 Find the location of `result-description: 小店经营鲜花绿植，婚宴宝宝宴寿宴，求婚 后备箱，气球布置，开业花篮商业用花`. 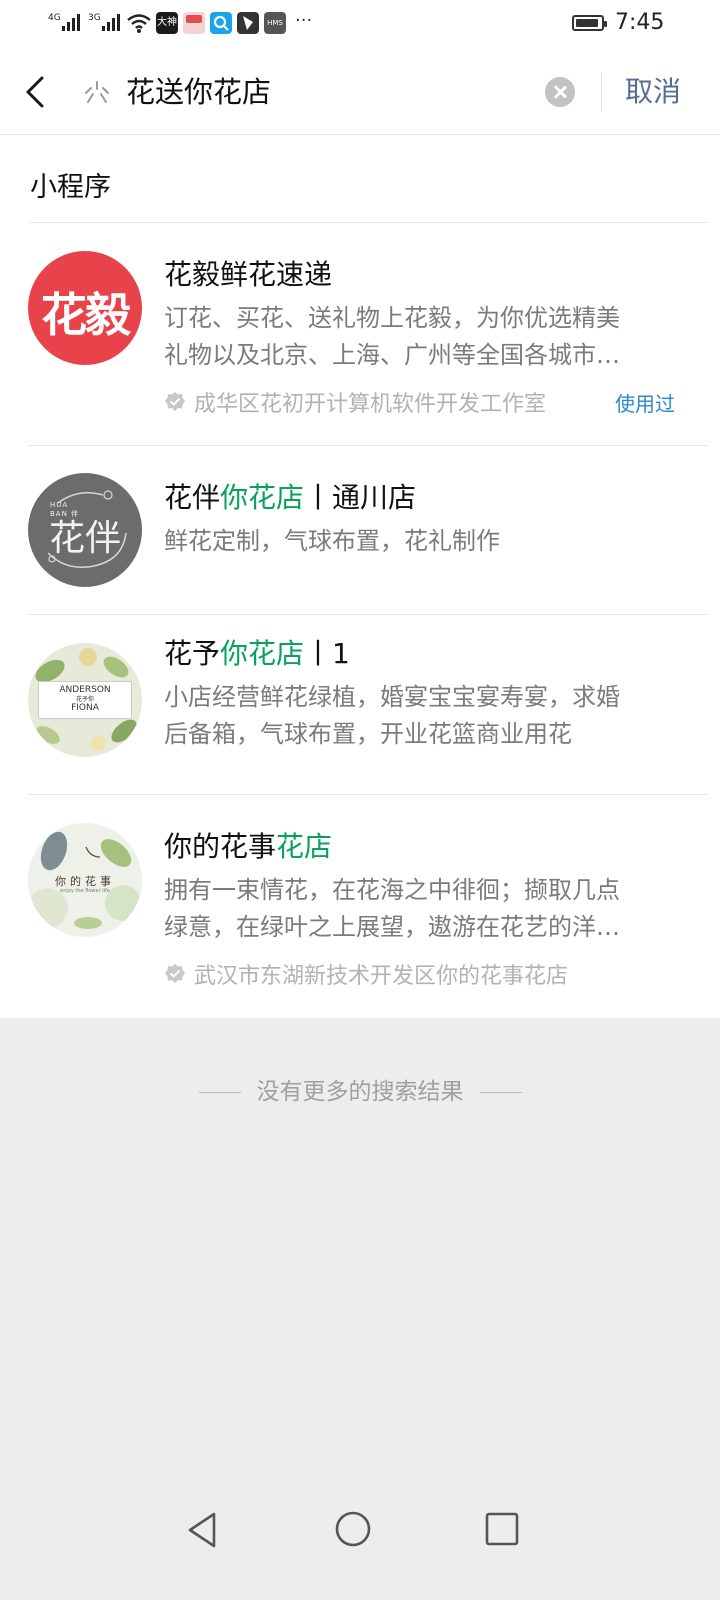

result-description: 小店经营鲜花绿植，婚宴宝宝宴寿宴，求婚 后备箱，气球布置，开业花篮商业用花 is located at coordinates (419, 716).